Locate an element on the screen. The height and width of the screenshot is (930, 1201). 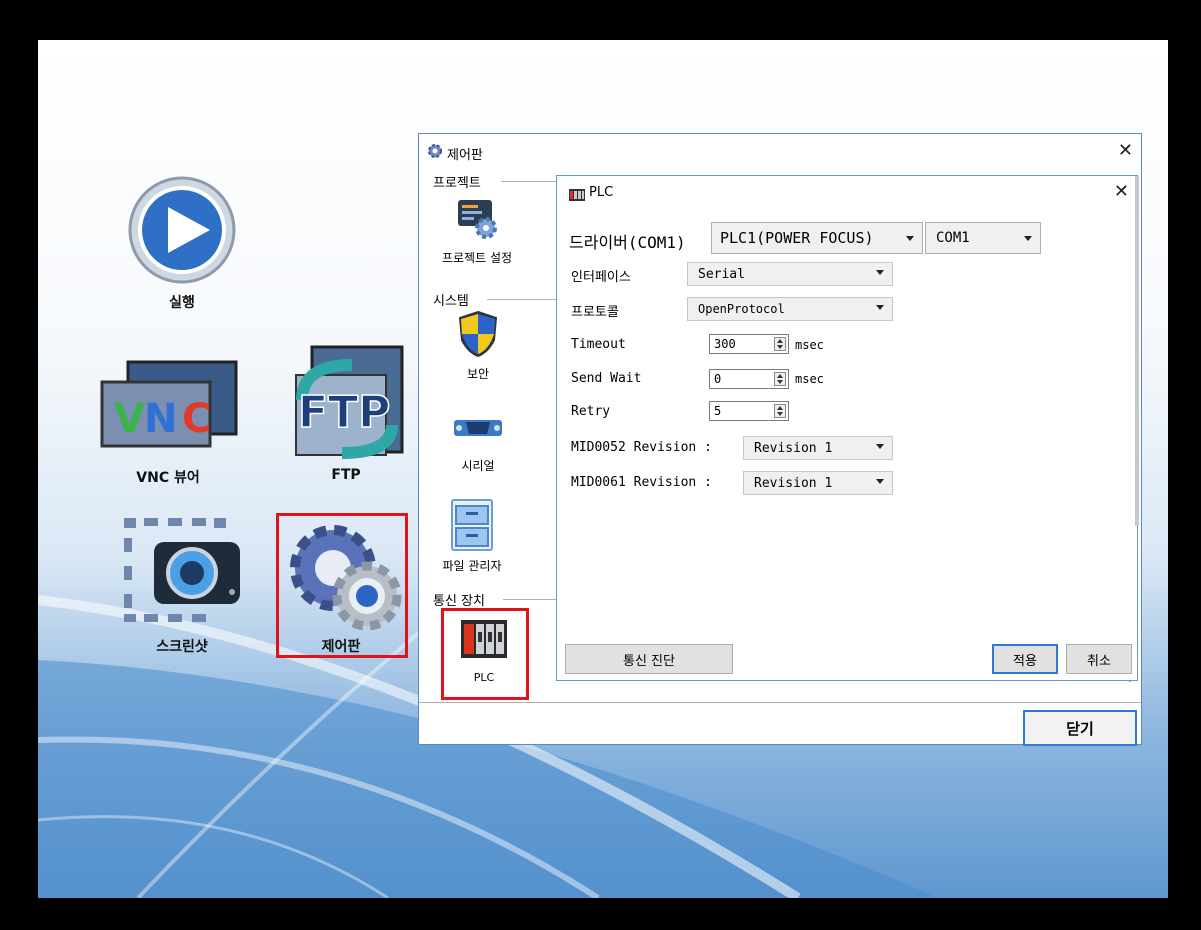
timeout-value: 300 is located at coordinates (725, 344).